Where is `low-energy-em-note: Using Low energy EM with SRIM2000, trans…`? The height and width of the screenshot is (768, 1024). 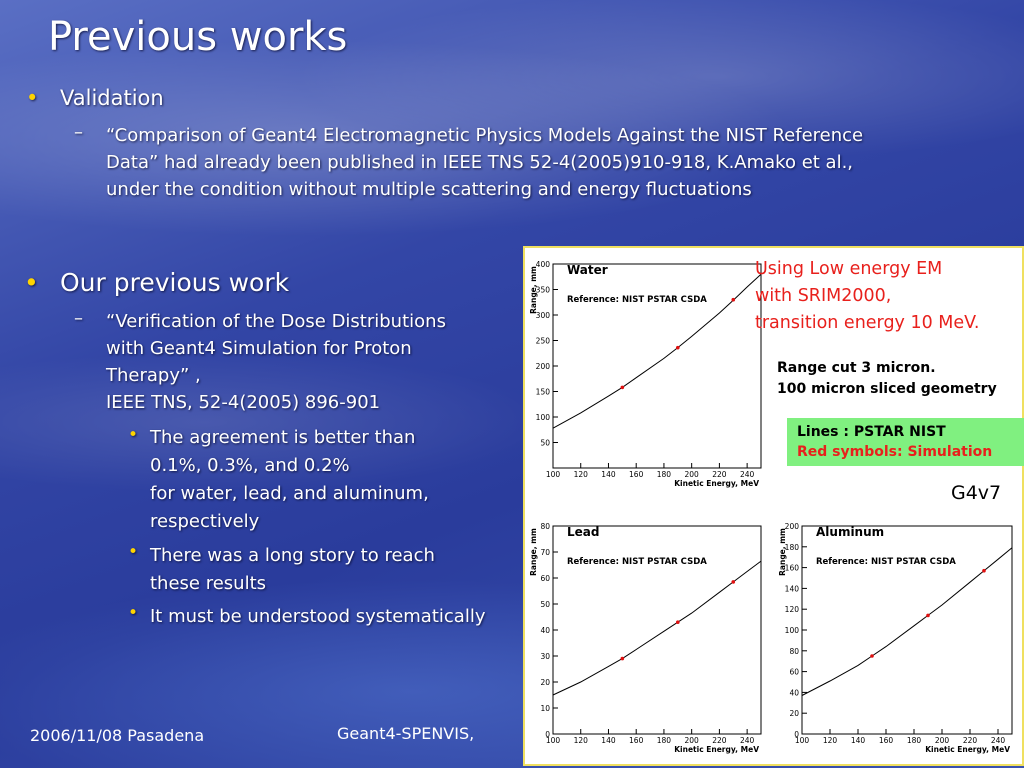 low-energy-em-note: Using Low energy EM with SRIM2000, trans… is located at coordinates (889, 296).